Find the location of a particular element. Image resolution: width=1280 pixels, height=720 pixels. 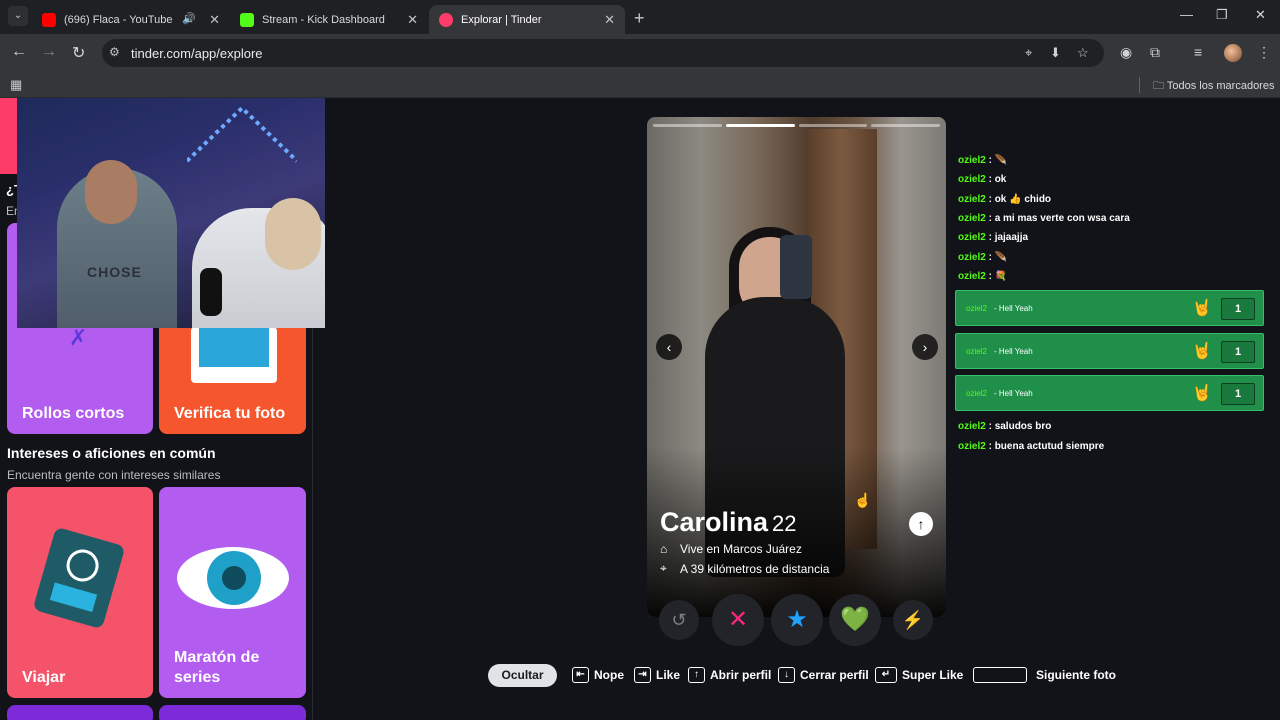

close-window-icon: ✕ is located at coordinates (1260, 15).